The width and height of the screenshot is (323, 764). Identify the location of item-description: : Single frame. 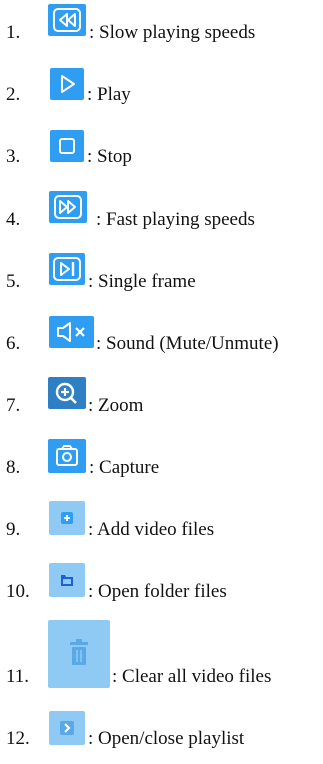
(142, 281).